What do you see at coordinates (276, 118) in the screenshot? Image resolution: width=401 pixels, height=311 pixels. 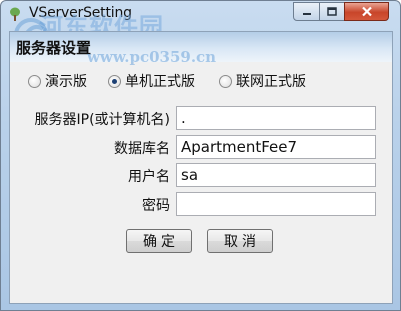 I see `server-ip-input` at bounding box center [276, 118].